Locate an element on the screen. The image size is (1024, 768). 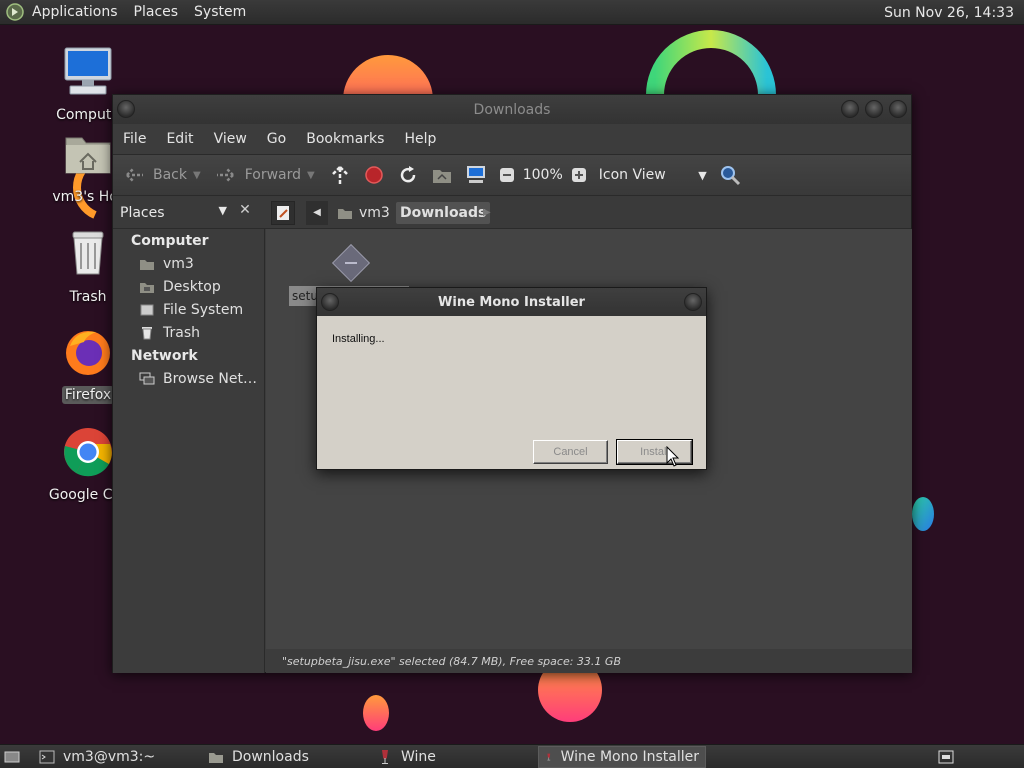
back-button: Back is located at coordinates (155, 175).